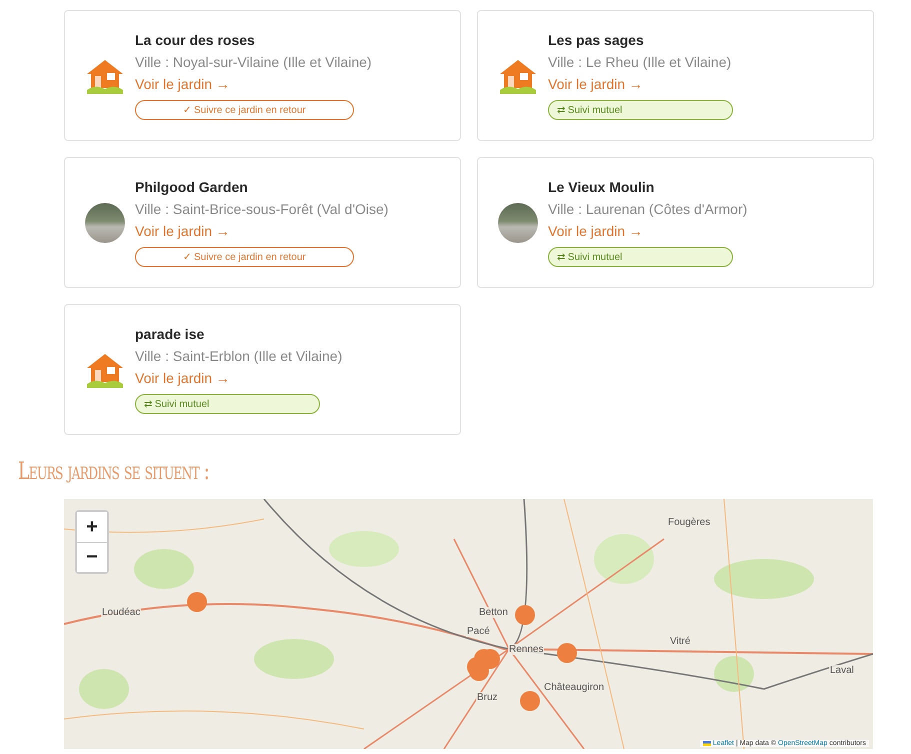 This screenshot has width=911, height=754. What do you see at coordinates (689, 522) in the screenshot?
I see `map-place-label: Fougères` at bounding box center [689, 522].